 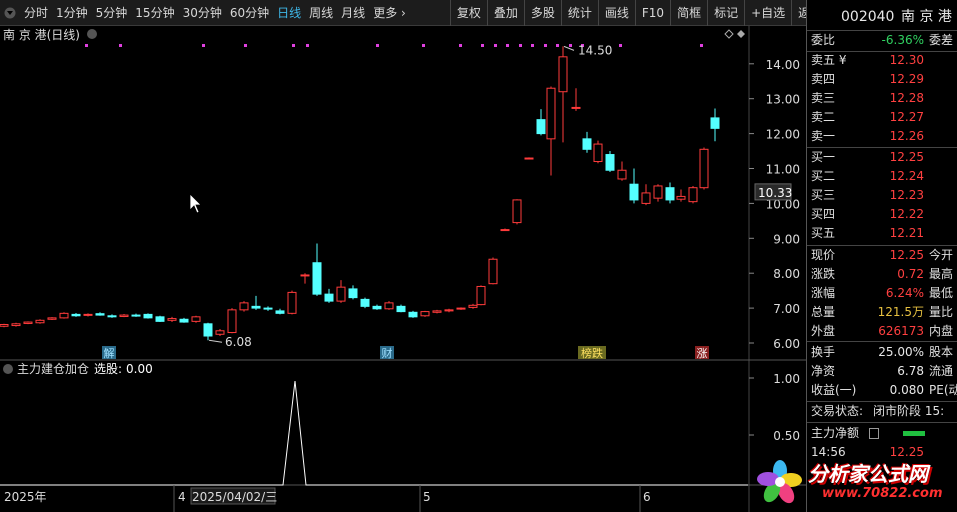 What do you see at coordinates (882, 352) in the screenshot?
I see `stat2-row: 换手 25.00% 股本` at bounding box center [882, 352].